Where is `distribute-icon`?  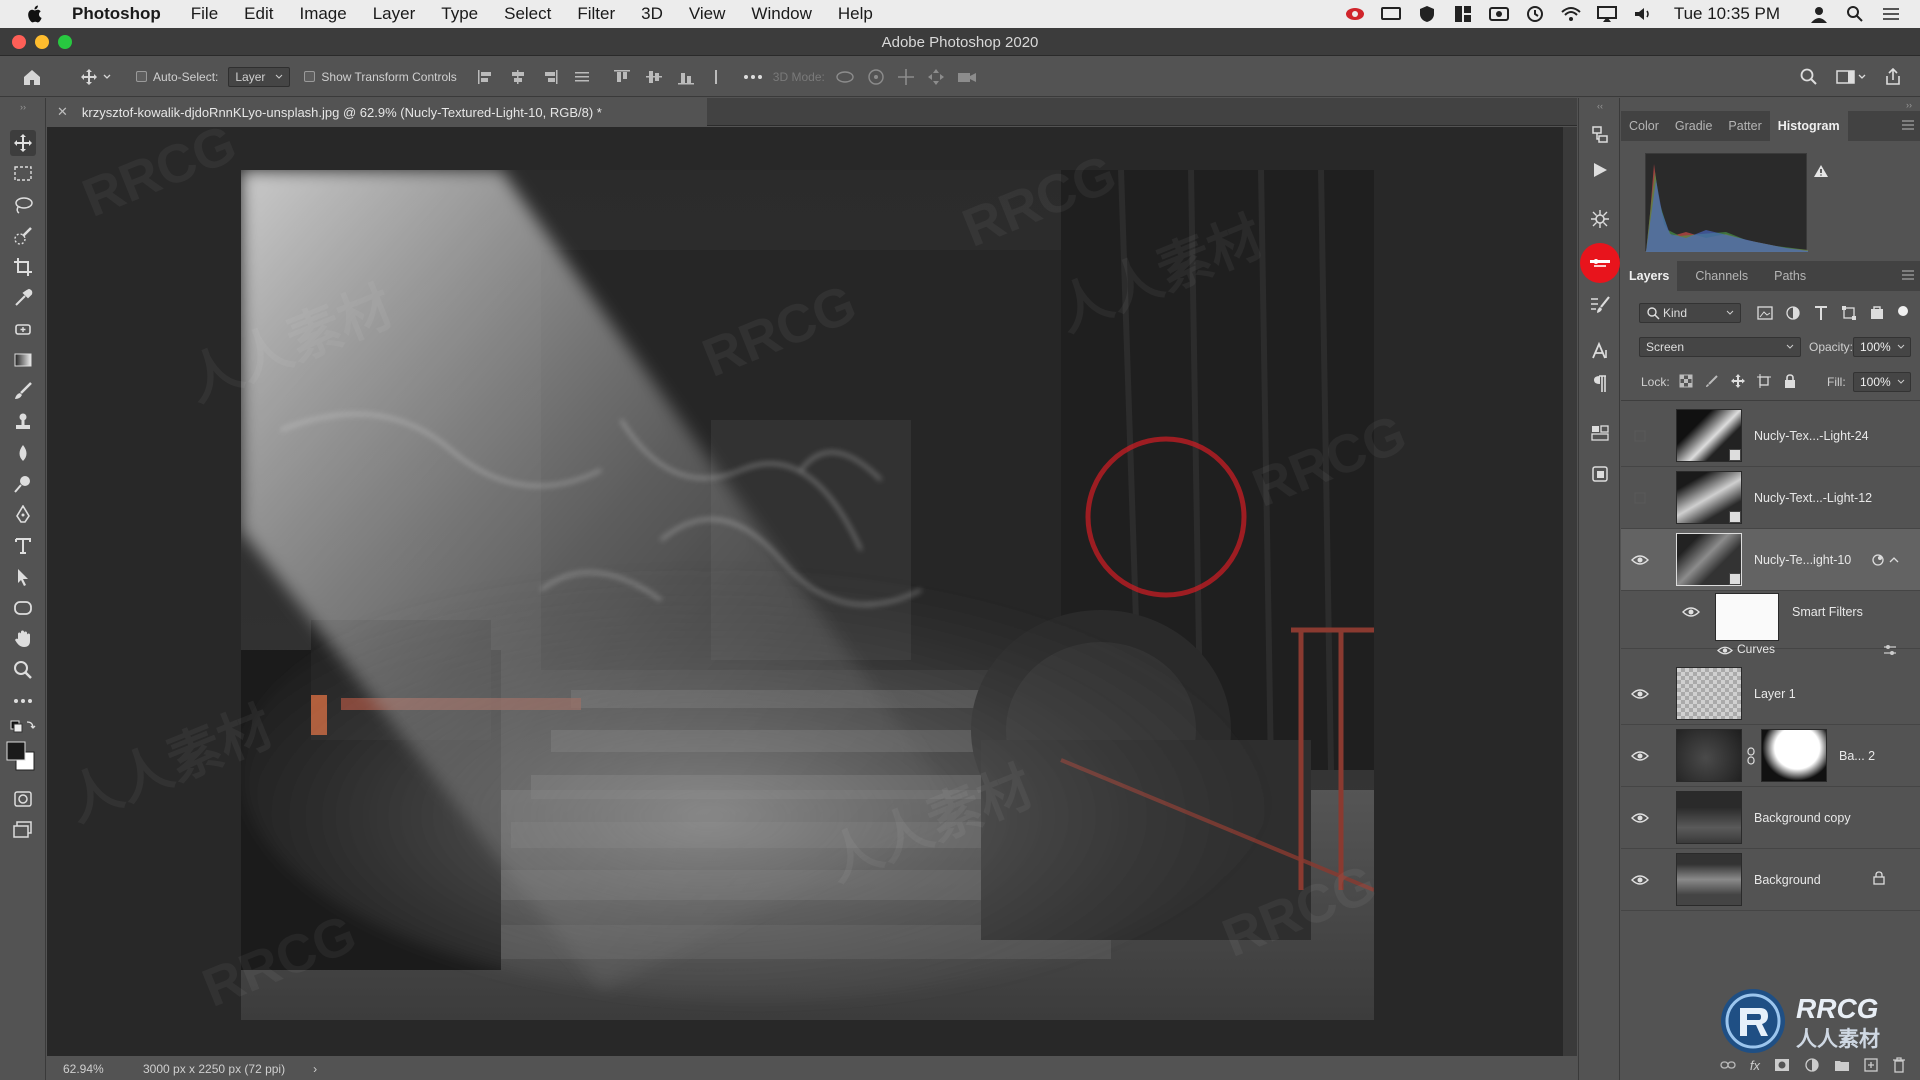 distribute-icon is located at coordinates (582, 77).